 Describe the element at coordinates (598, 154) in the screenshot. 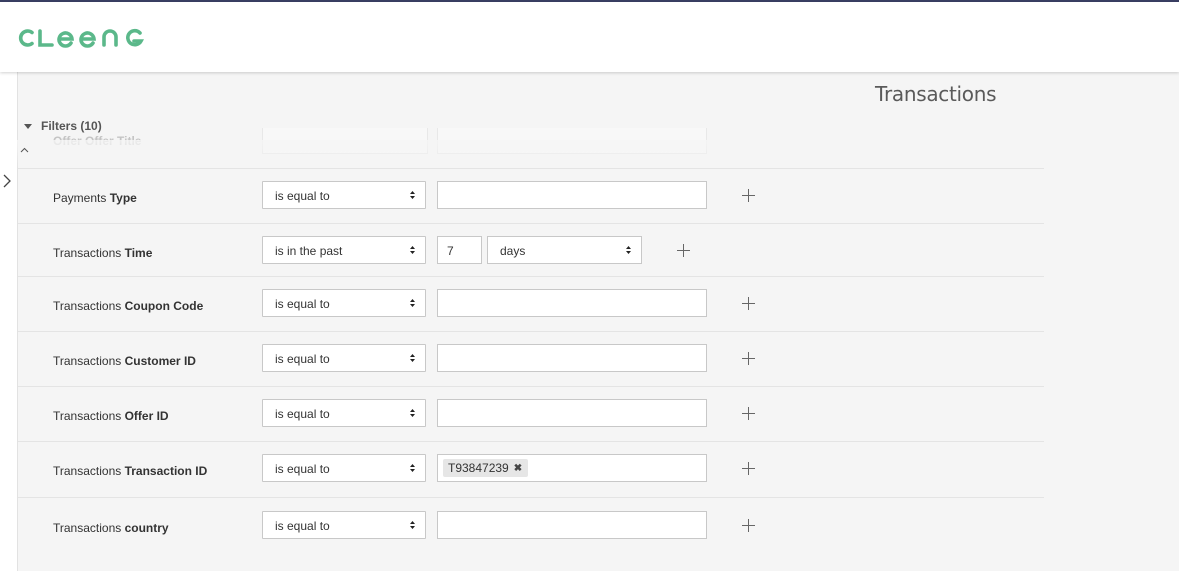

I see `scroll-fade` at that location.